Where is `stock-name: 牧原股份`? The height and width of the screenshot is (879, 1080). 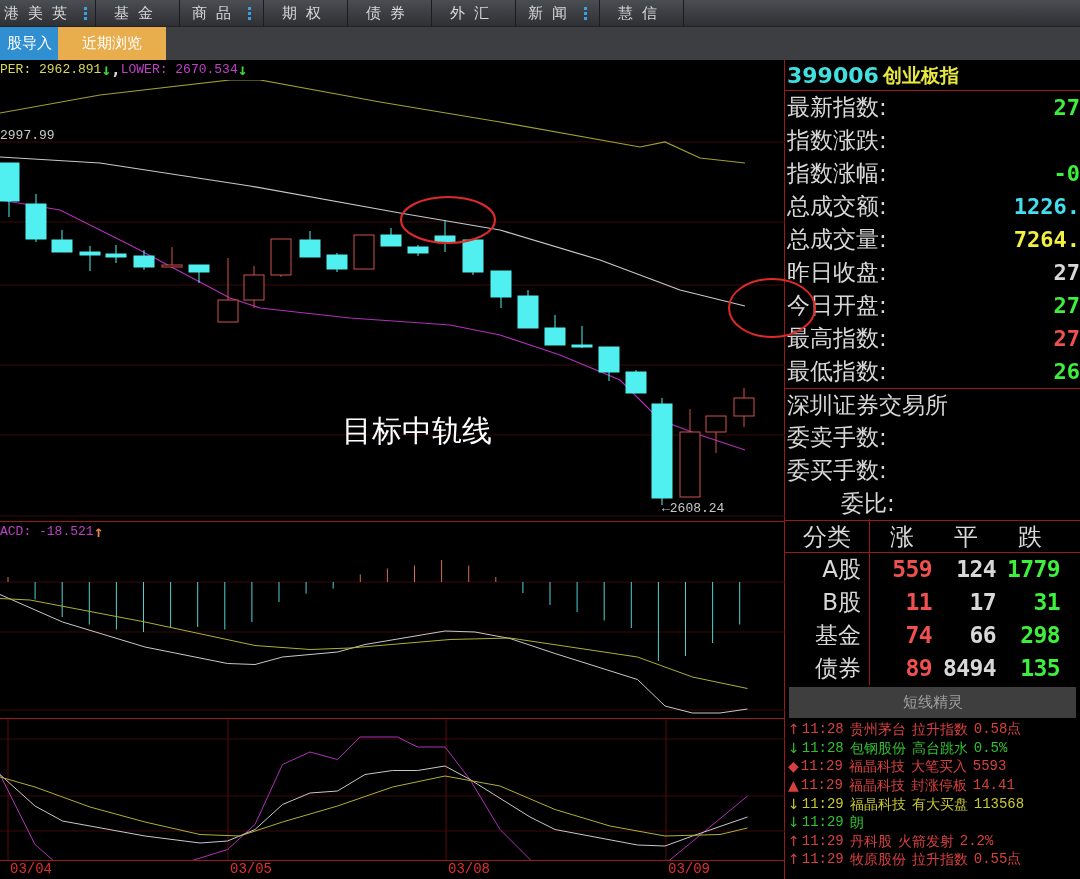
stock-name: 牧原股份 is located at coordinates (877, 859).